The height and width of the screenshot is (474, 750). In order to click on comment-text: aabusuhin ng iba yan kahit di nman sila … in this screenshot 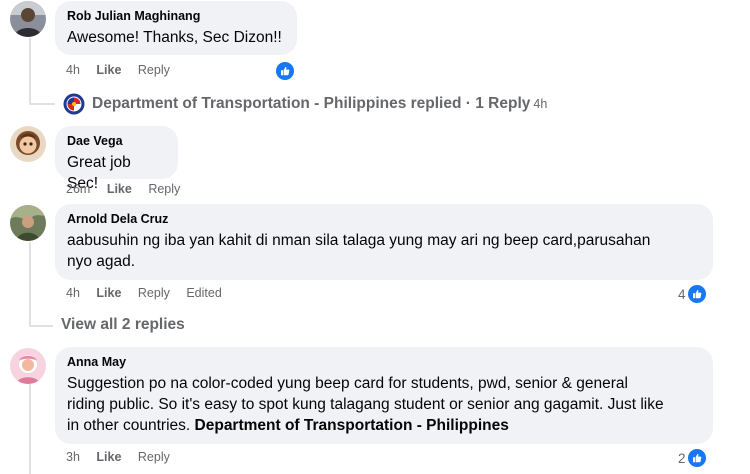, I will do `click(359, 240)`.